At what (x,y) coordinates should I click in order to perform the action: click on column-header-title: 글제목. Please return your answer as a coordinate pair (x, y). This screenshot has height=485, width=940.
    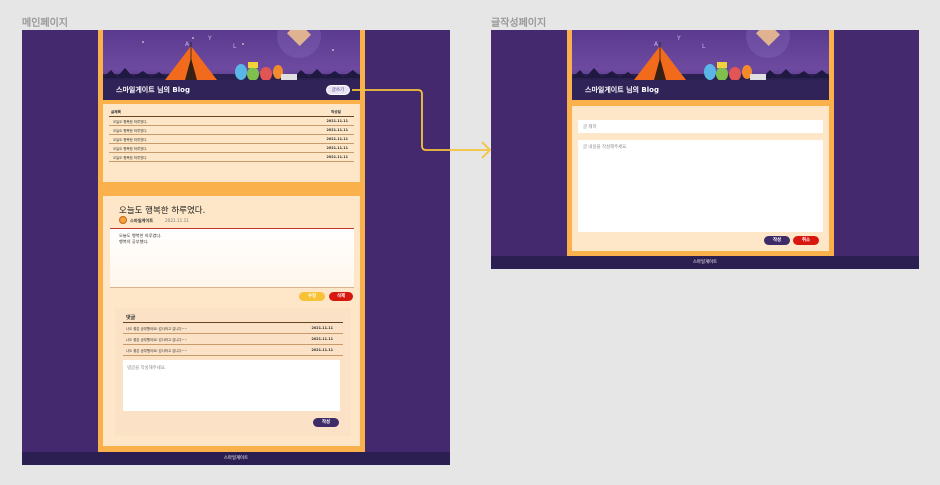
    Looking at the image, I should click on (116, 112).